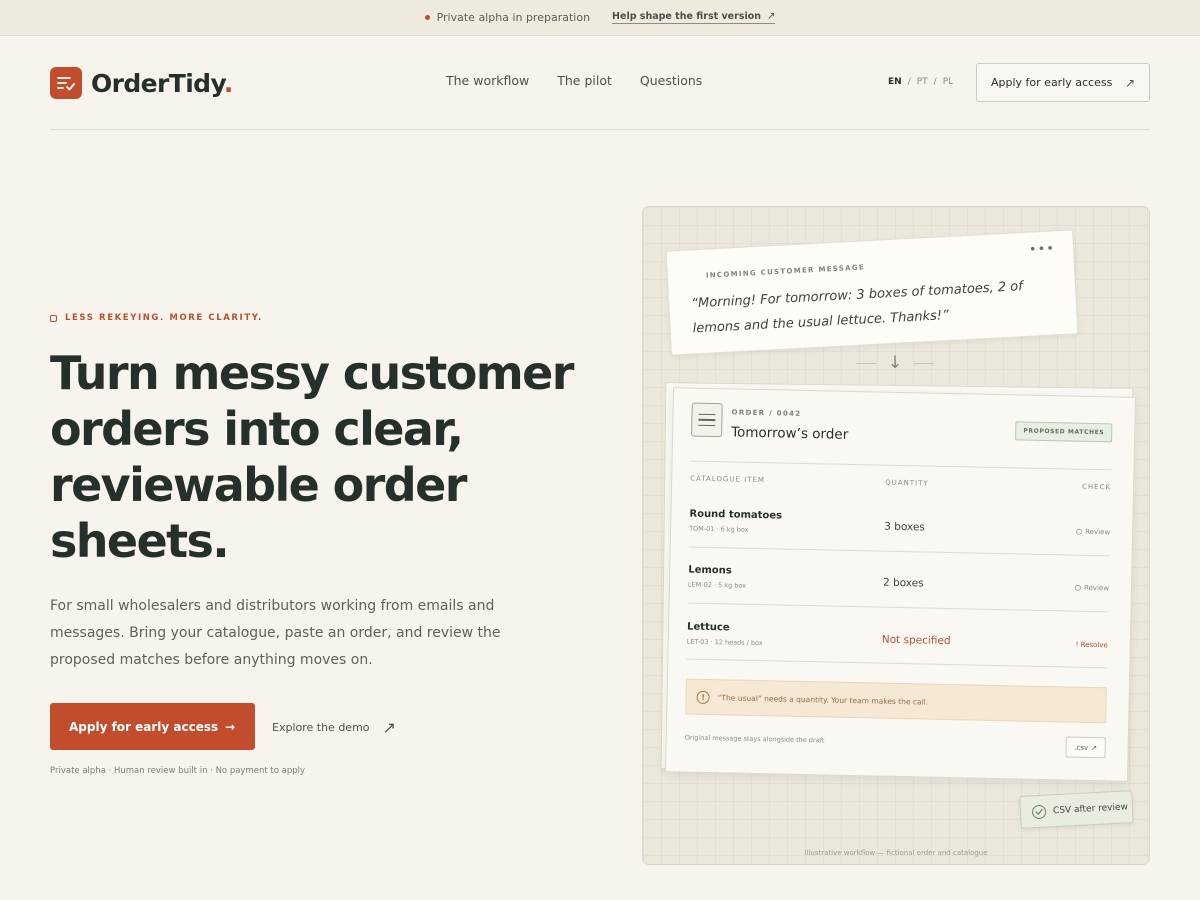 The width and height of the screenshot is (1200, 900). Describe the element at coordinates (600, 129) in the screenshot. I see `header-divider` at that location.